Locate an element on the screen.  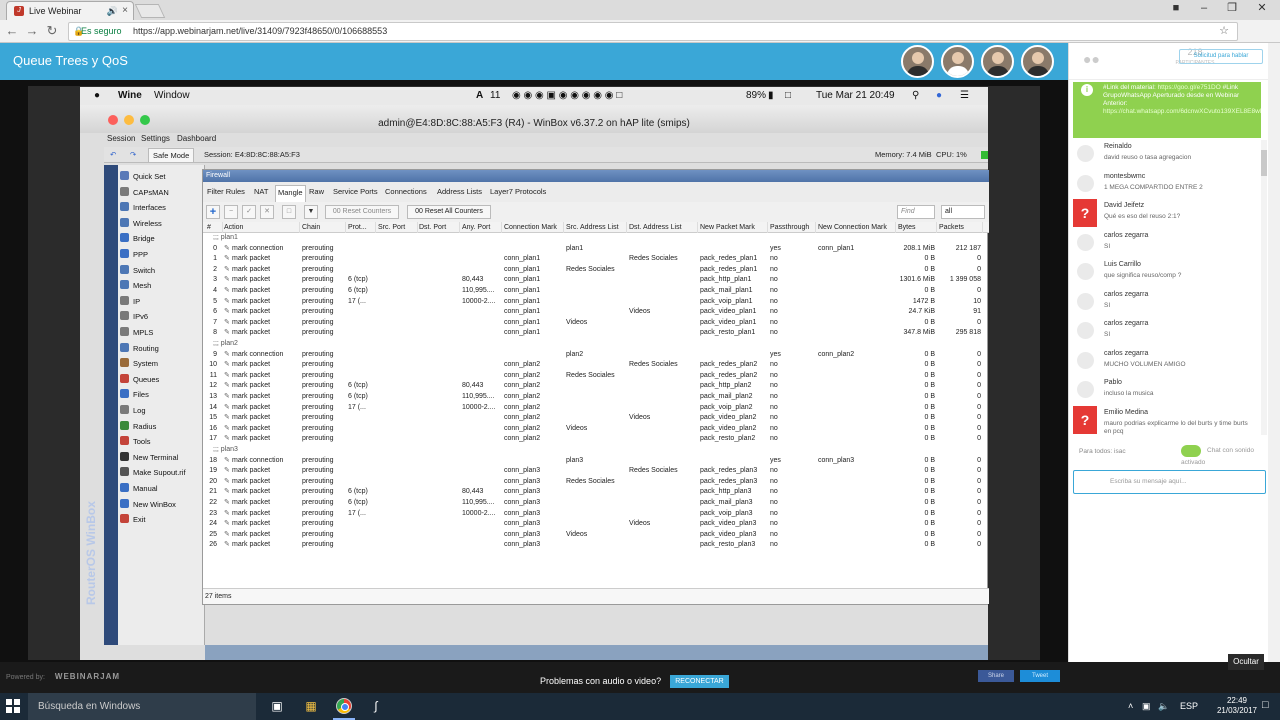
app-icon: ∫ is located at coordinates (376, 706).